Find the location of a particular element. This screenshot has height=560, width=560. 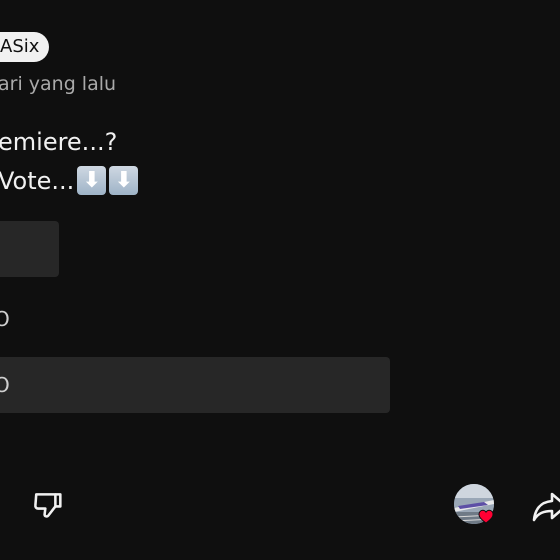

post-text-line-1: emiere...? is located at coordinates (59, 142).